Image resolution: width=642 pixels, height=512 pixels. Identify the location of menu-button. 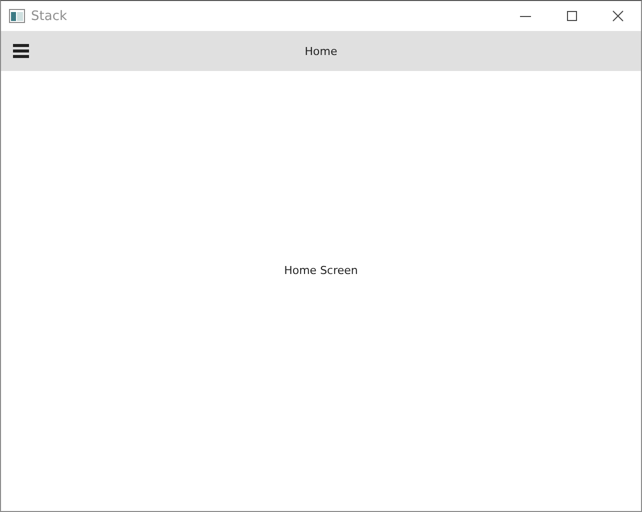
(21, 51).